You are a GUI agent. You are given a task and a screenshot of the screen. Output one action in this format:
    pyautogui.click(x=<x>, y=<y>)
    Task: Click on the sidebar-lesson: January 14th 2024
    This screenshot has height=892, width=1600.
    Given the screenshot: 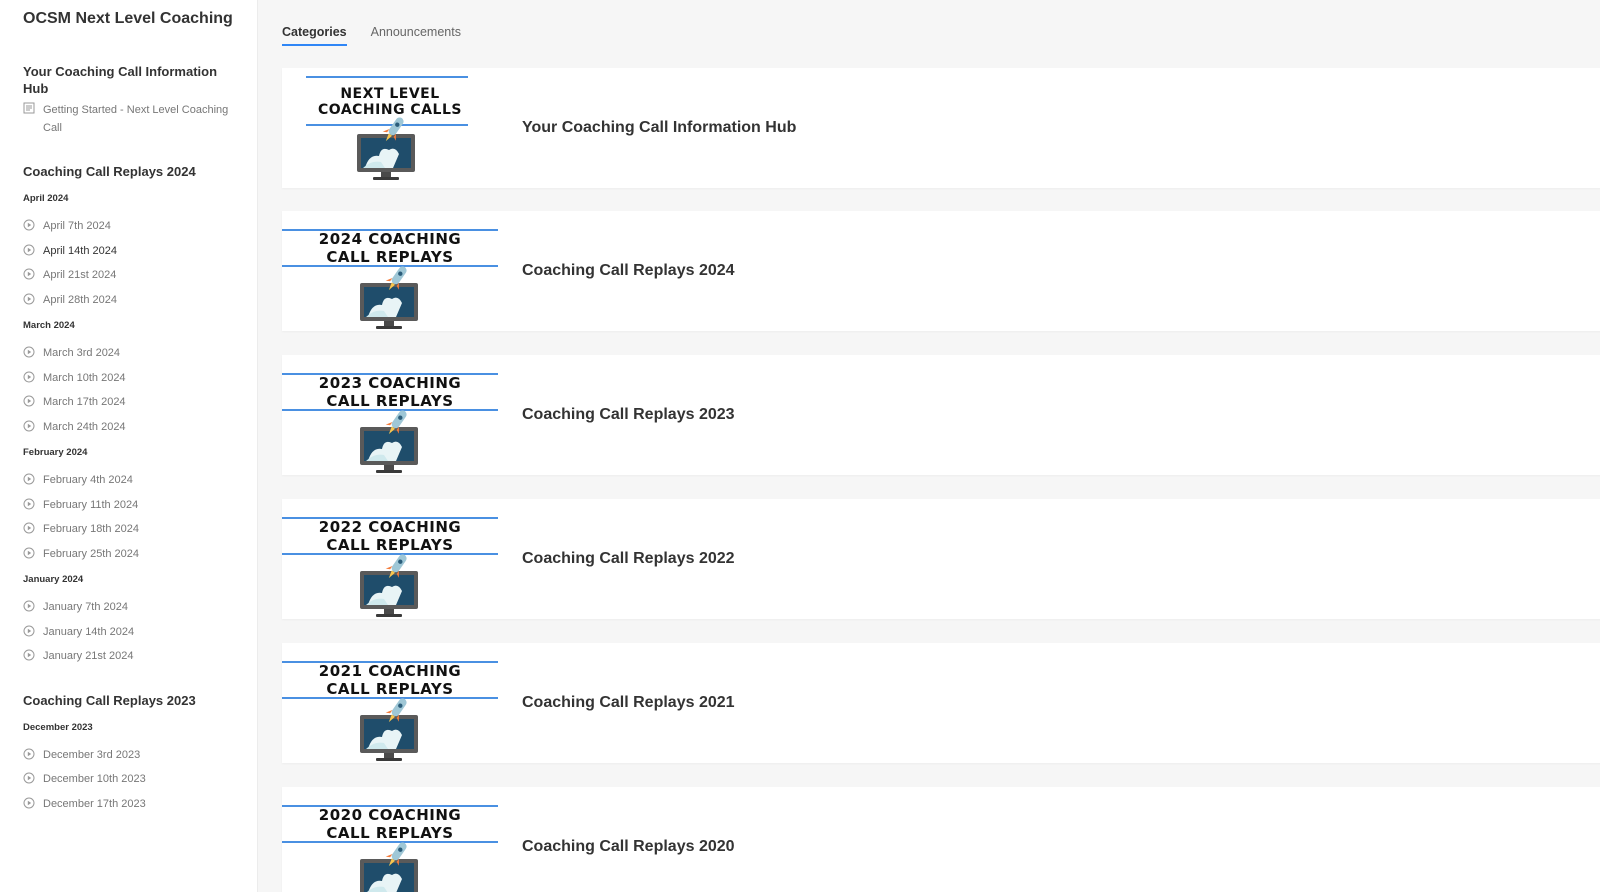 What is the action you would take?
    pyautogui.click(x=128, y=633)
    